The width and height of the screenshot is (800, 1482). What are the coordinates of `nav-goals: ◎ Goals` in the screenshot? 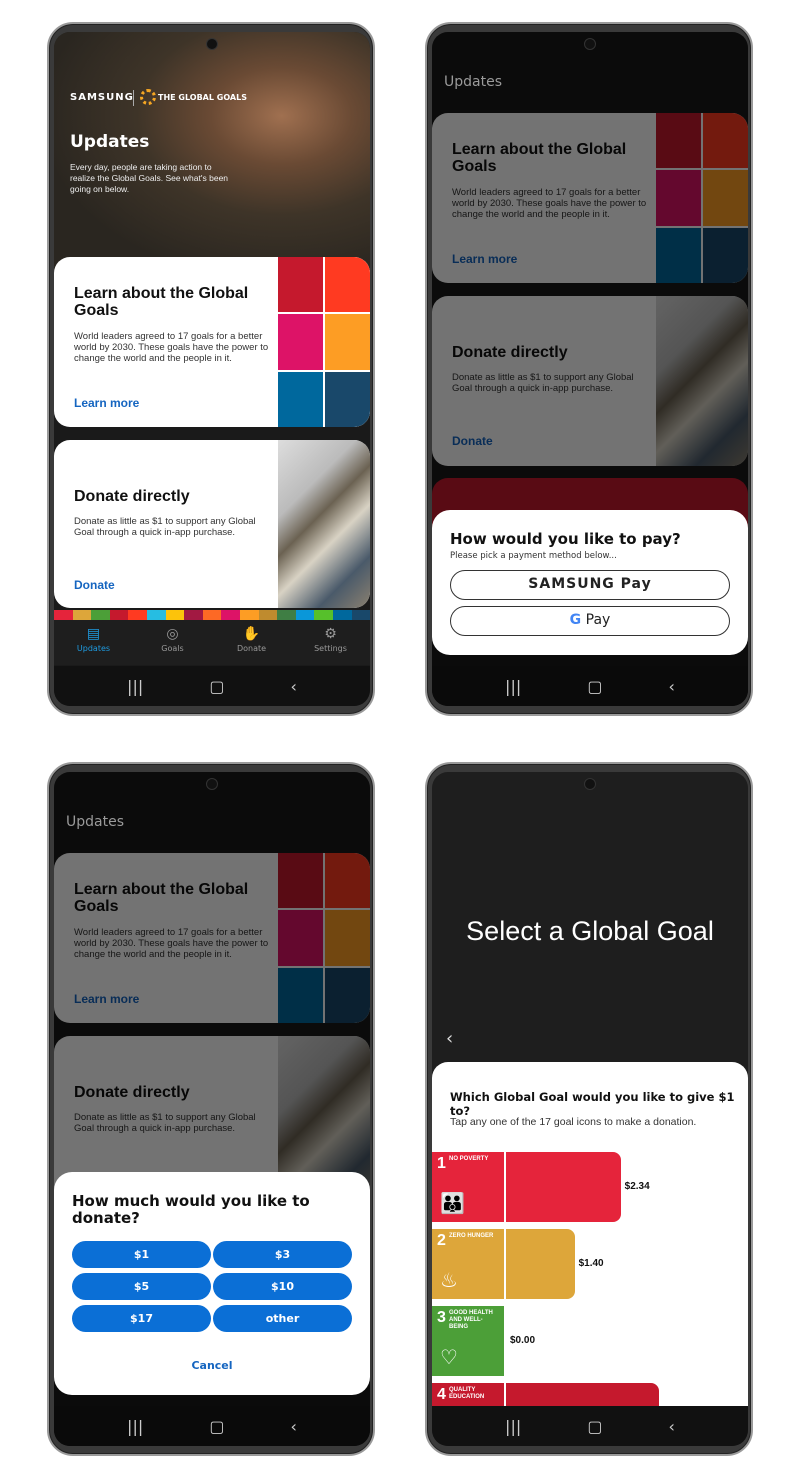 It's located at (172, 642).